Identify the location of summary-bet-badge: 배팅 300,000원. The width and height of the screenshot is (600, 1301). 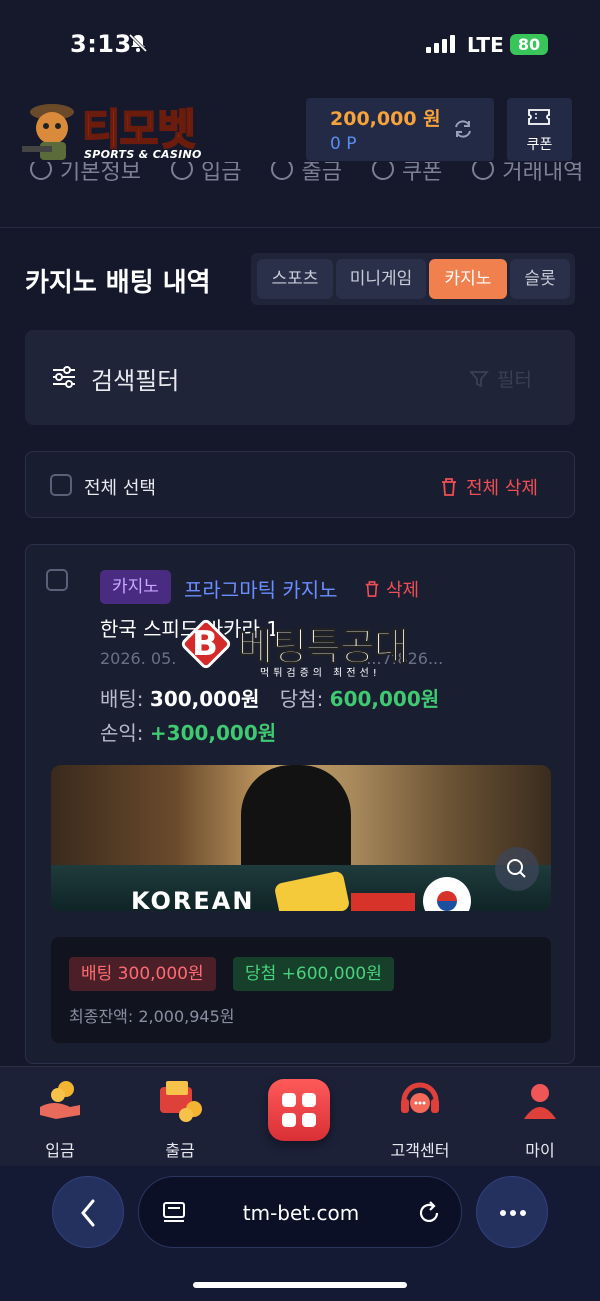
(142, 974).